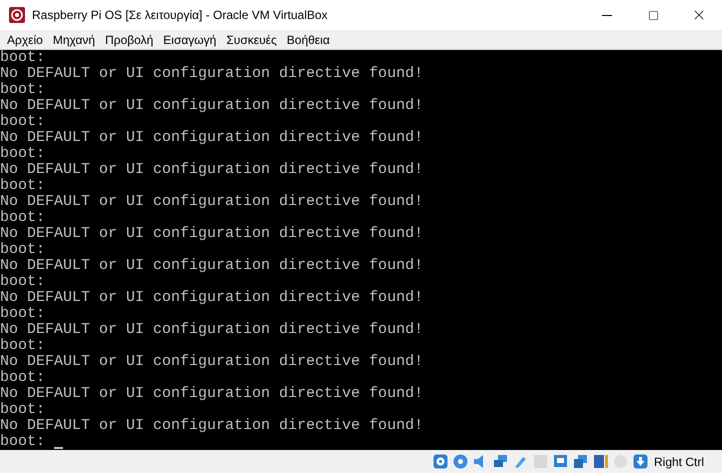  Describe the element at coordinates (74, 39) in the screenshot. I see `menu-item: Μηχανή` at that location.